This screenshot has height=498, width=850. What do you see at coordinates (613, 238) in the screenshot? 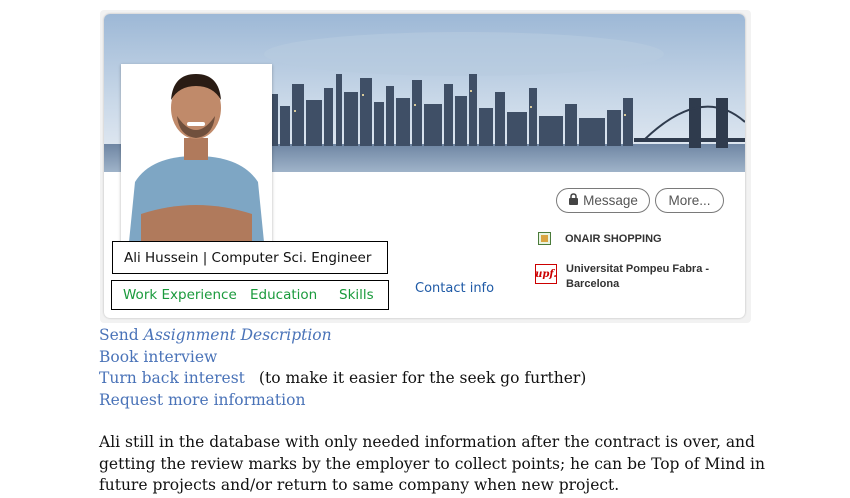
I see `company-name: ONAIR SHOPPING` at bounding box center [613, 238].